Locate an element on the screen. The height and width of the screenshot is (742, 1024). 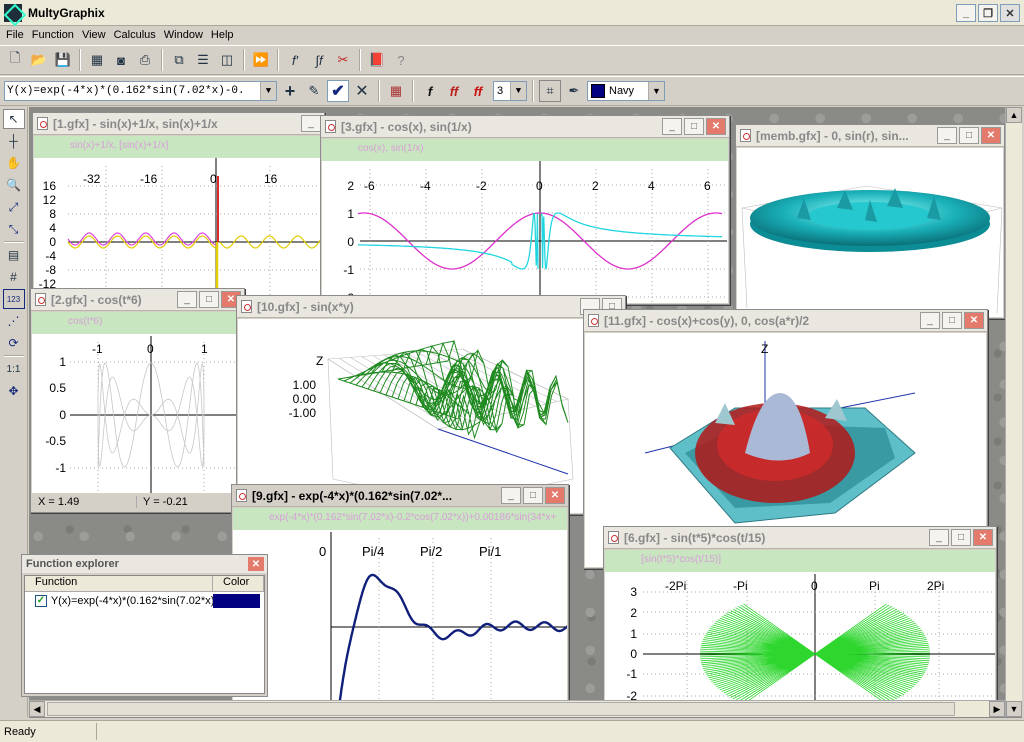
add-icon: + is located at coordinates (290, 91).